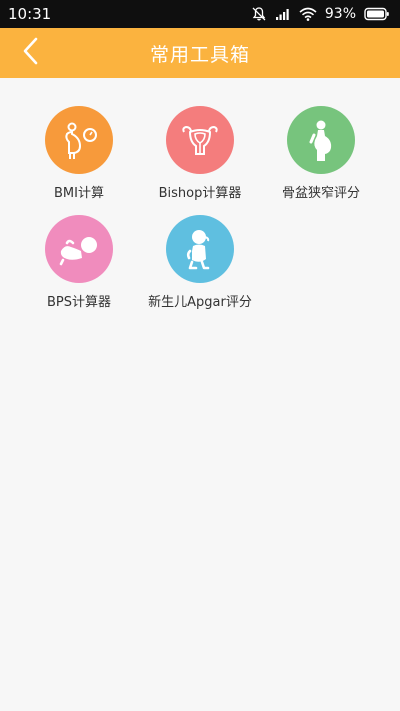  I want to click on tool-label: 新生儿Apgar评分, so click(200, 302).